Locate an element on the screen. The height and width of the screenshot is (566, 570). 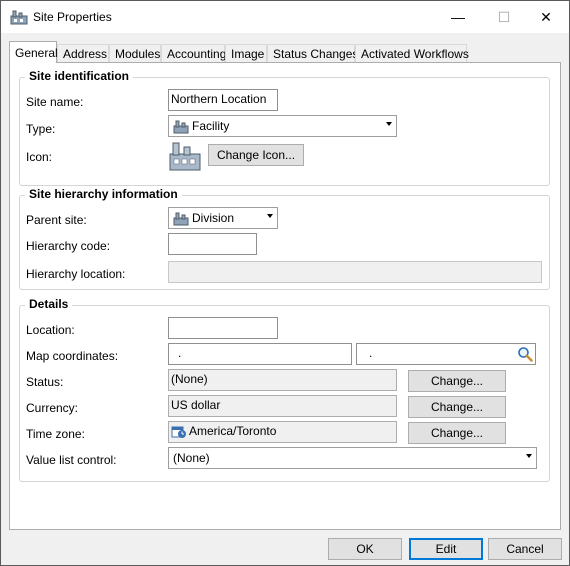
currency-label: Currency: is located at coordinates (52, 408).